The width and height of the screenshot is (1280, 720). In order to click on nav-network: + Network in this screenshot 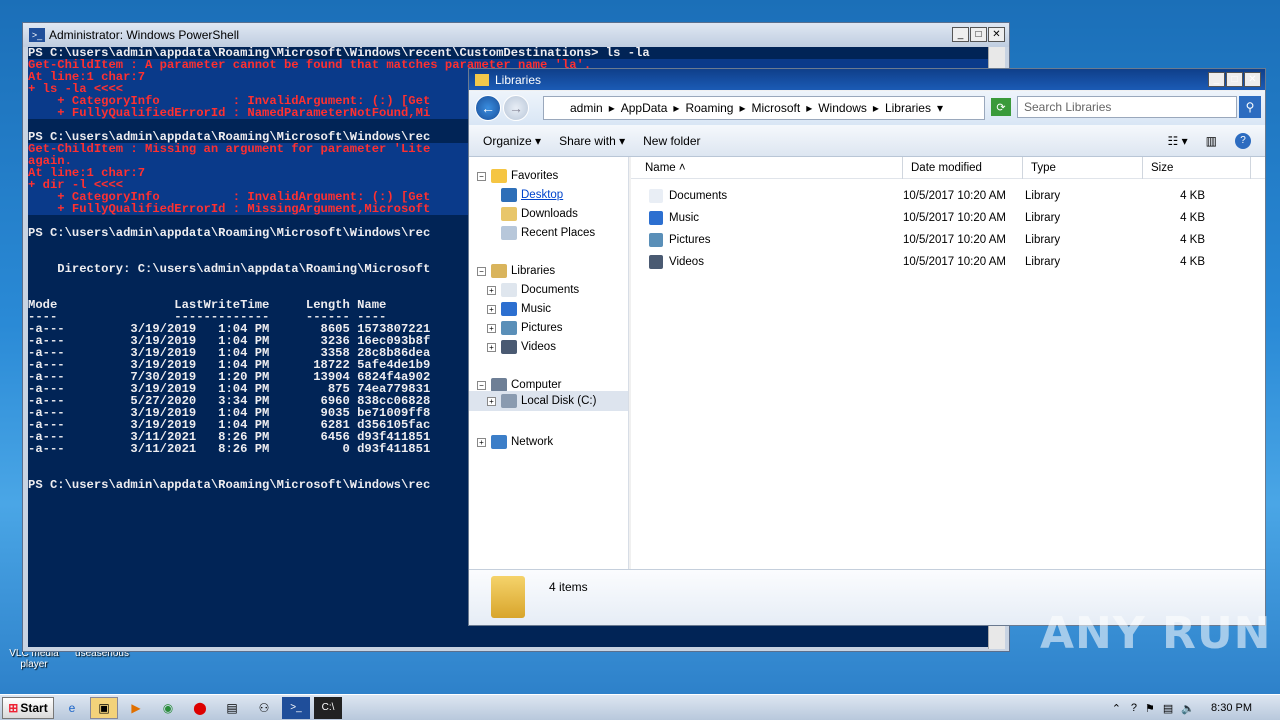, I will do `click(515, 442)`.